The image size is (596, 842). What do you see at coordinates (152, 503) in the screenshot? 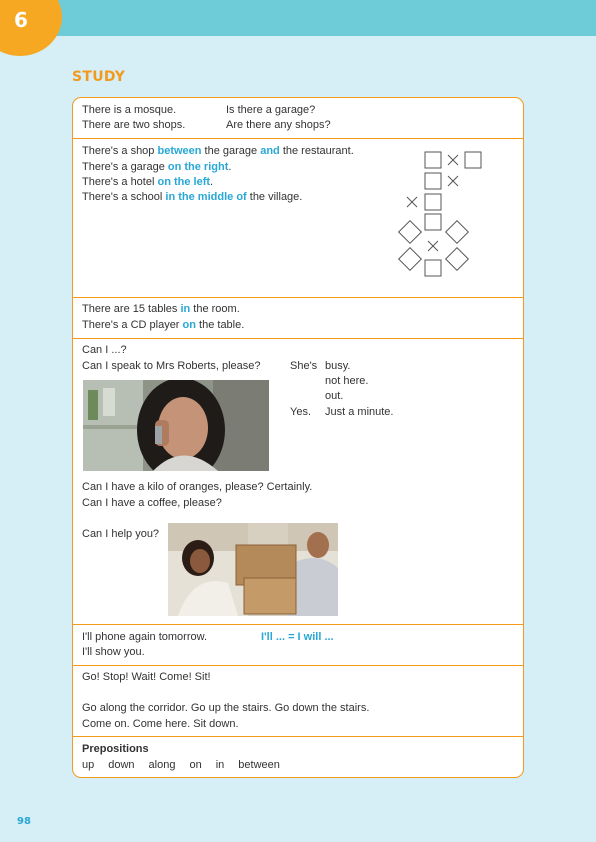
I see `line-coffee: Can I have a coffee, please?` at bounding box center [152, 503].